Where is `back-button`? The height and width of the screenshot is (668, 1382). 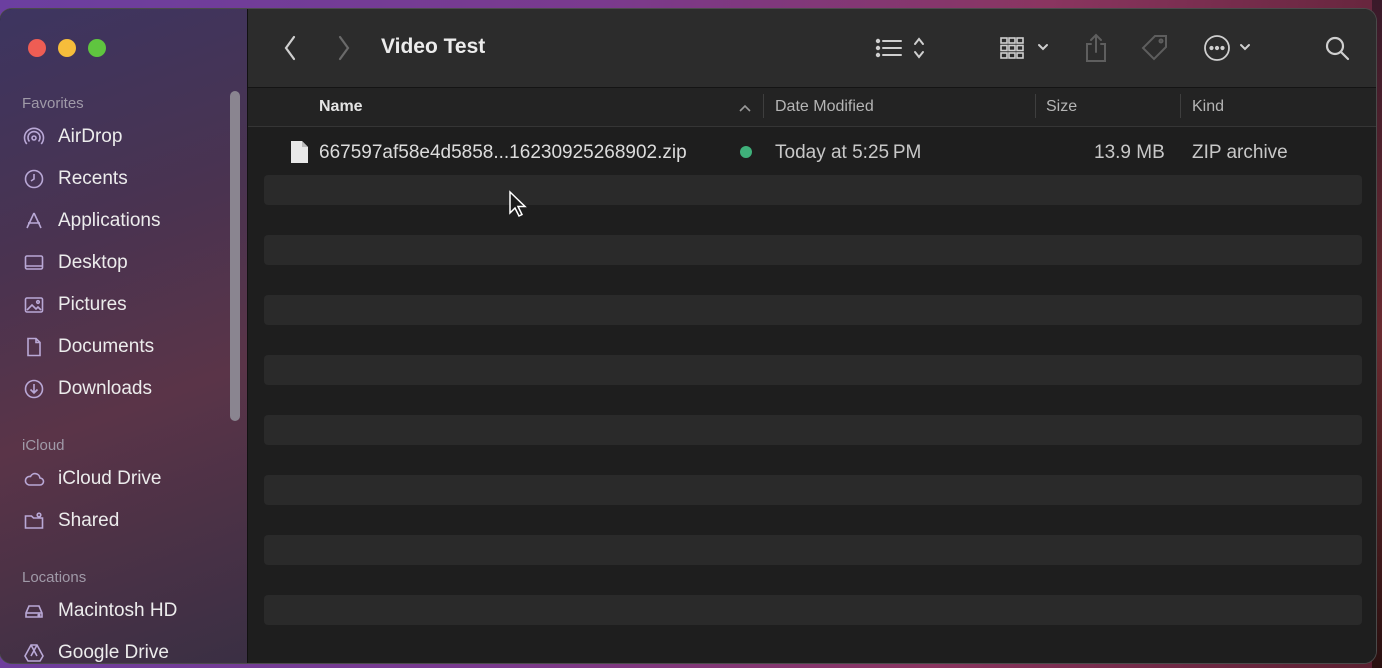
back-button is located at coordinates (290, 48).